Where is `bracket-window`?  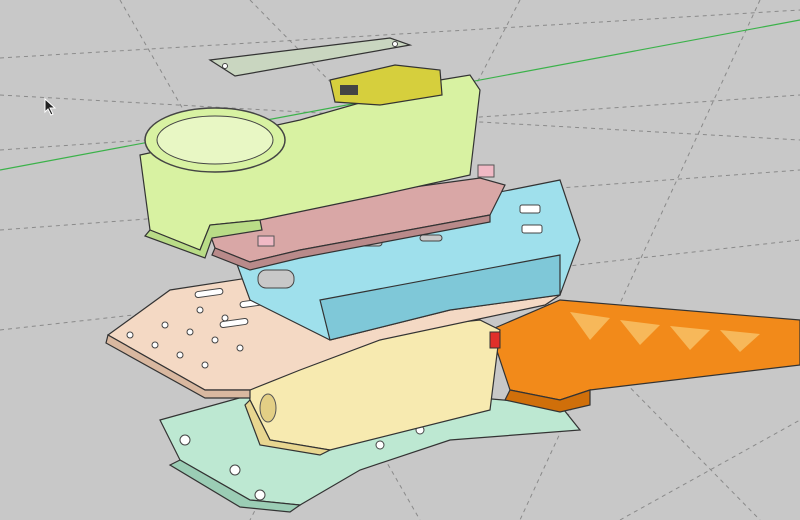 bracket-window is located at coordinates (276, 279).